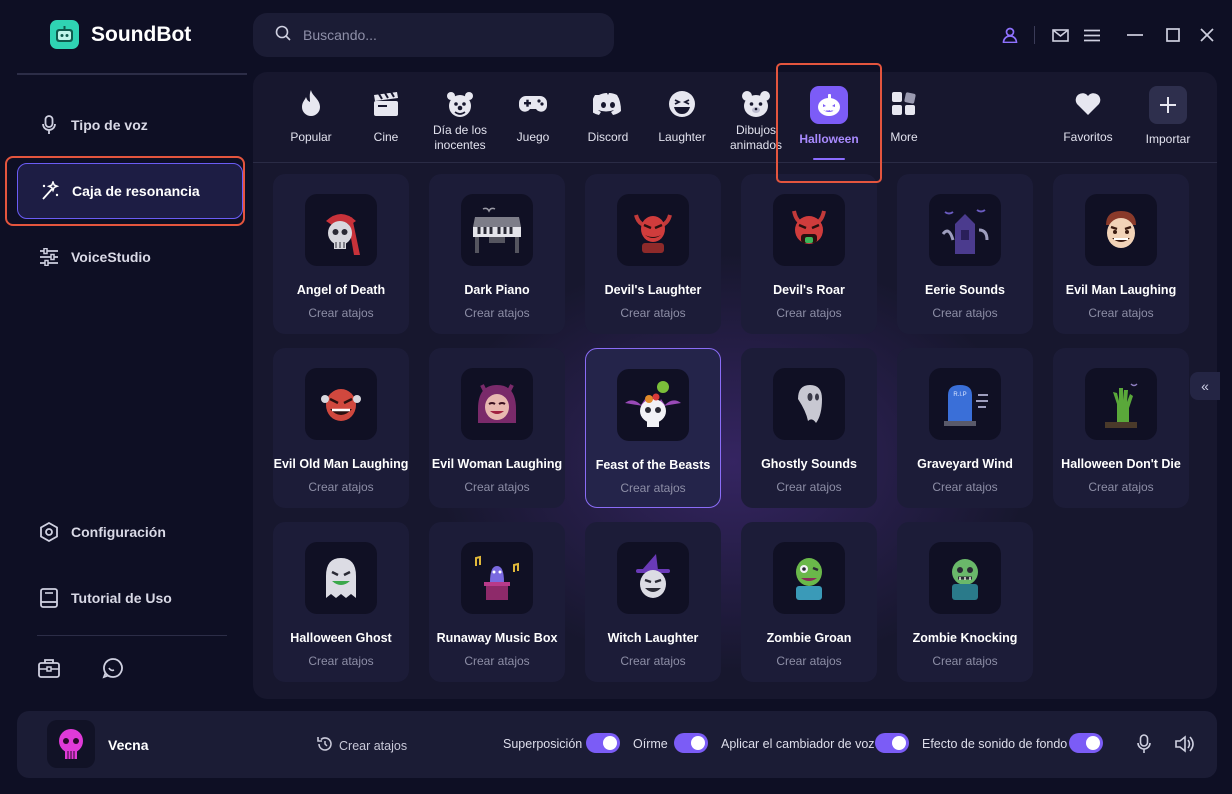  I want to click on gamepad-icon, so click(533, 104).